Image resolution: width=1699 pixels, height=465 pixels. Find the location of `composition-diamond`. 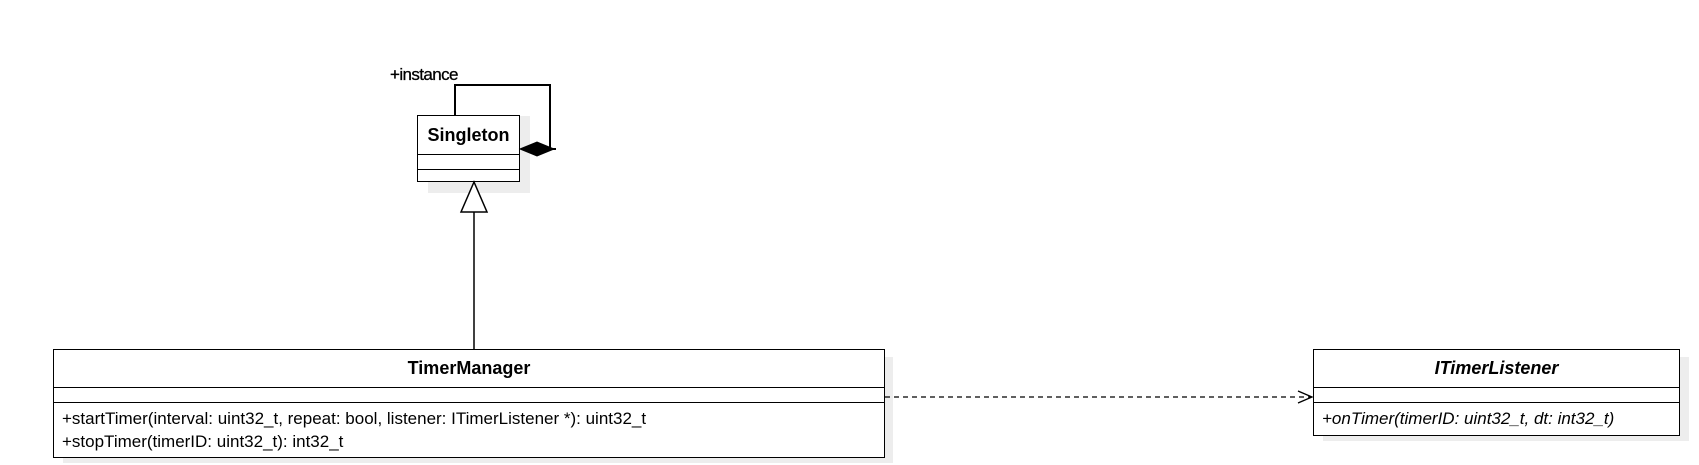

composition-diamond is located at coordinates (537, 149).